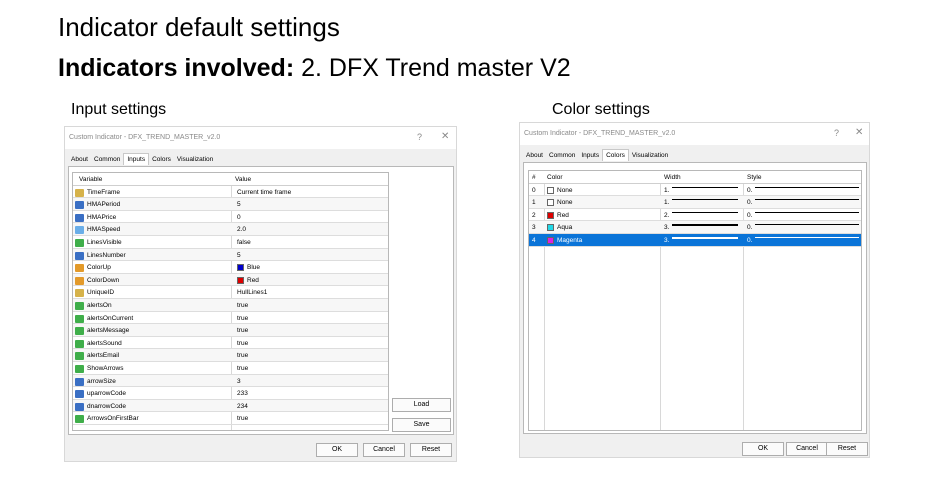  Describe the element at coordinates (230, 318) in the screenshot. I see `input-row: alertsOnCurrent true` at that location.